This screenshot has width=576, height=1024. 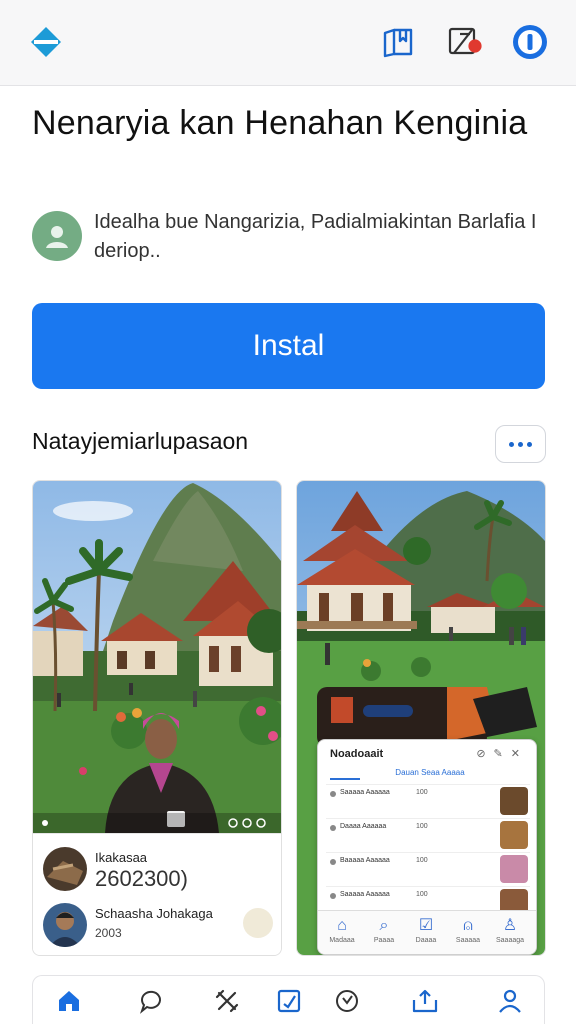 I want to click on list-item-name: Schaasha Johakaga, so click(x=154, y=913).